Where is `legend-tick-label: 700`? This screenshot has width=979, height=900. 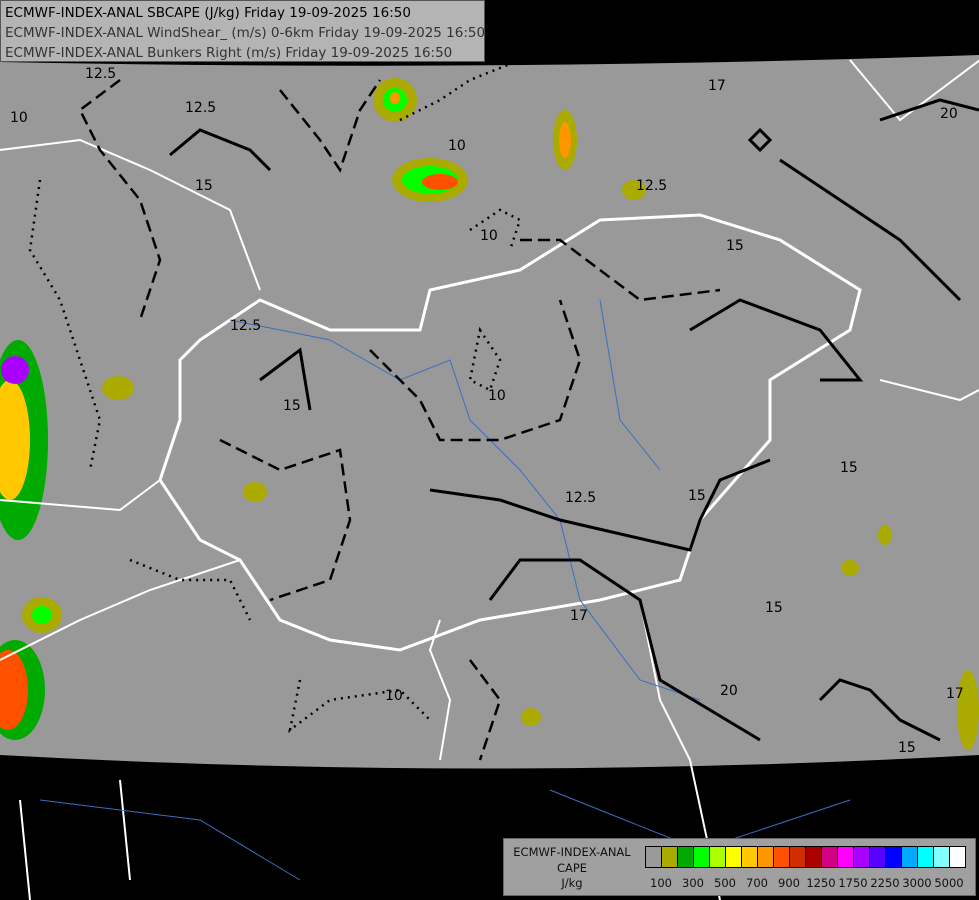
legend-tick-label: 700 is located at coordinates (757, 883).